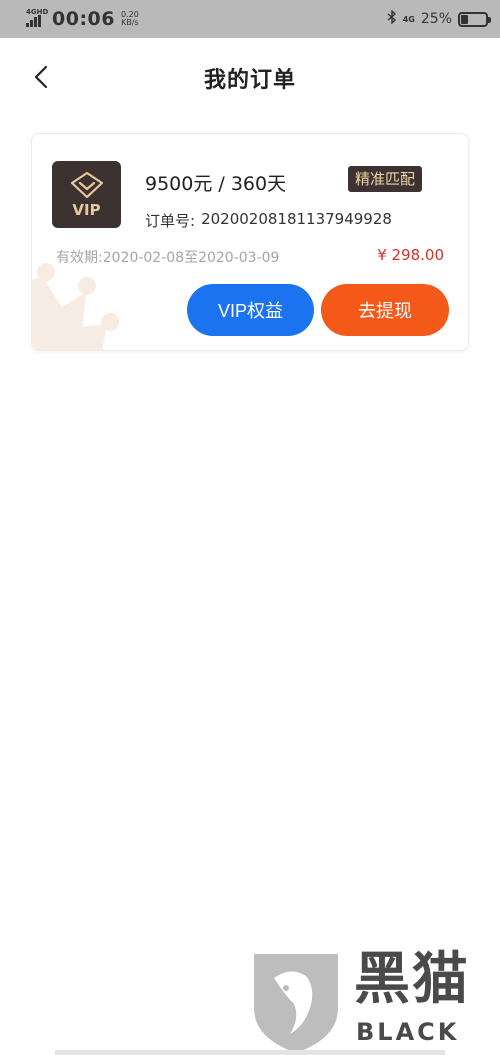 The height and width of the screenshot is (1055, 500). Describe the element at coordinates (296, 219) in the screenshot. I see `order-number: 20200208181137949928` at that location.